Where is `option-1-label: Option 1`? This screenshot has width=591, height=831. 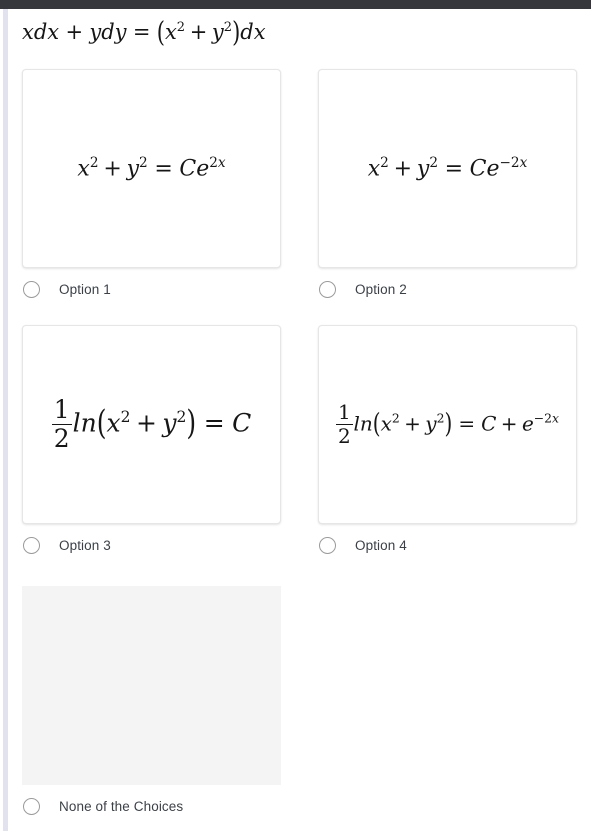 option-1-label: Option 1 is located at coordinates (85, 289).